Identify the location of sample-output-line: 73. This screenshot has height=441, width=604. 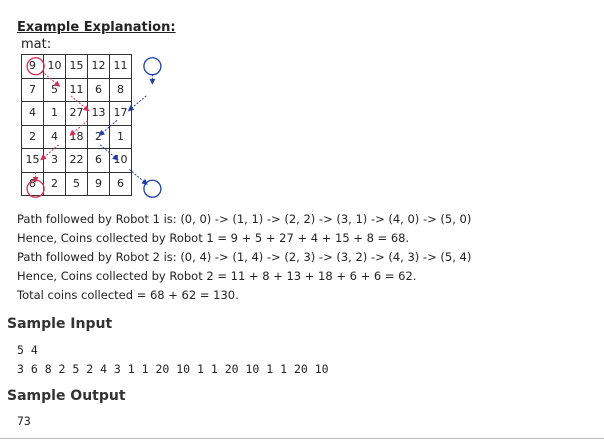
(24, 421).